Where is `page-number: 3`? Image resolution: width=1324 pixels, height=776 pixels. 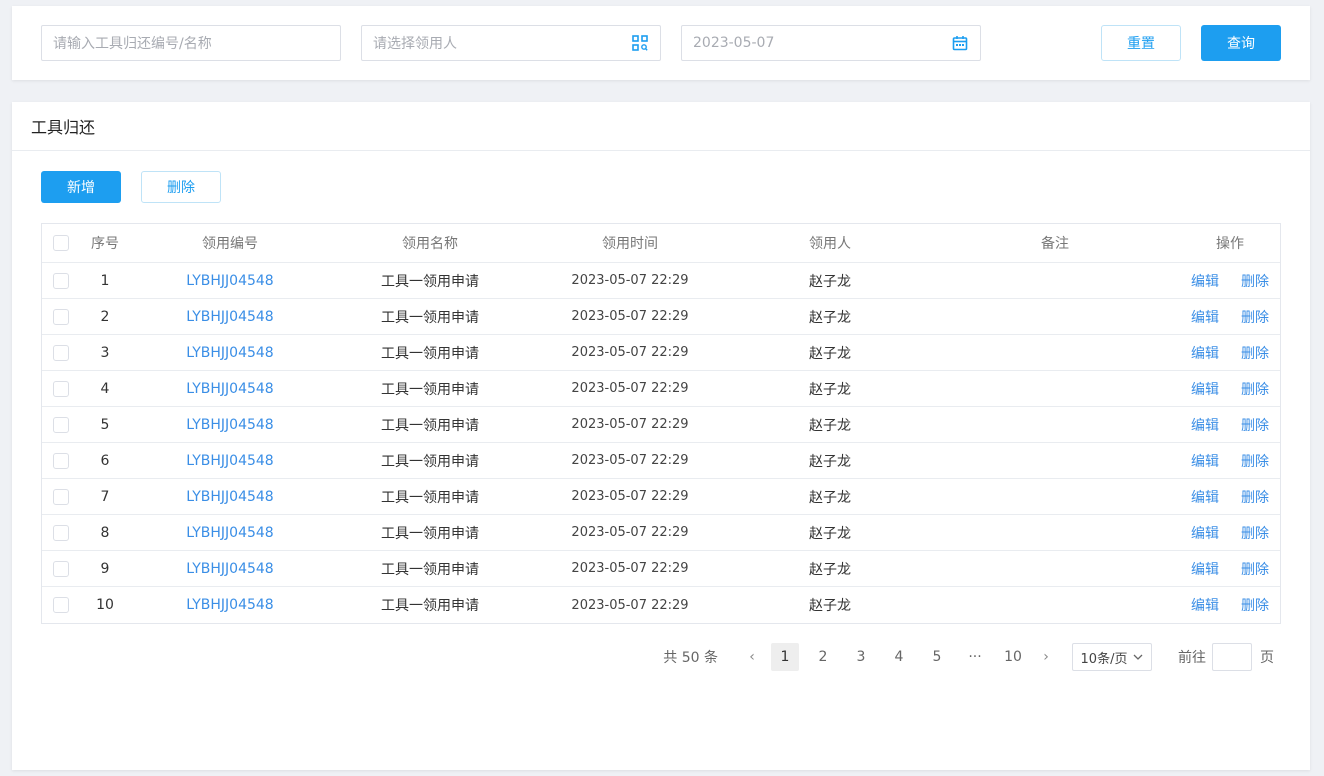 page-number: 3 is located at coordinates (861, 657).